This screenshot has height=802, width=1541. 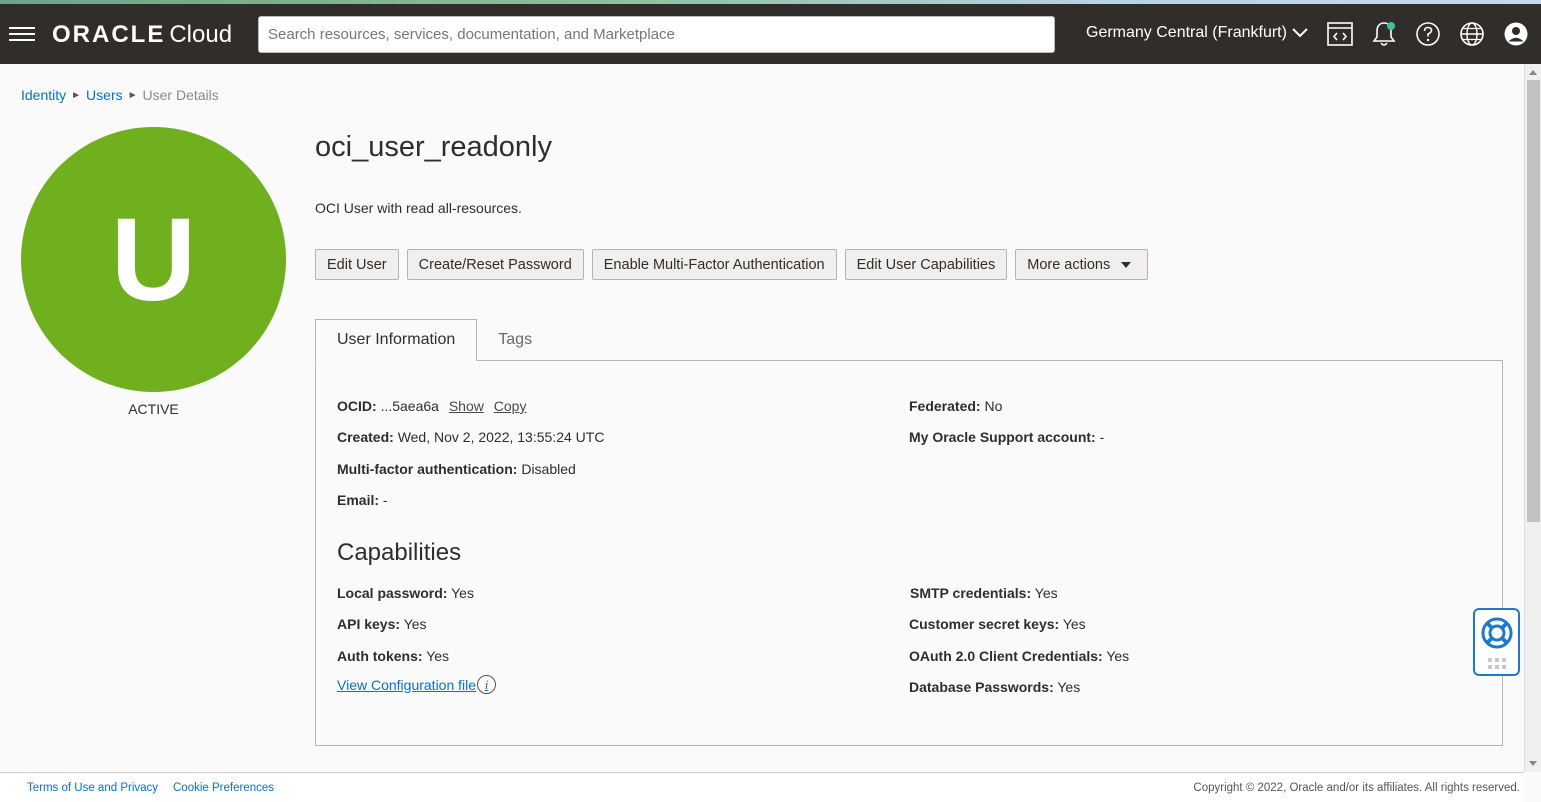 I want to click on smtp-field: SMTP credentials: Yes, so click(x=984, y=593).